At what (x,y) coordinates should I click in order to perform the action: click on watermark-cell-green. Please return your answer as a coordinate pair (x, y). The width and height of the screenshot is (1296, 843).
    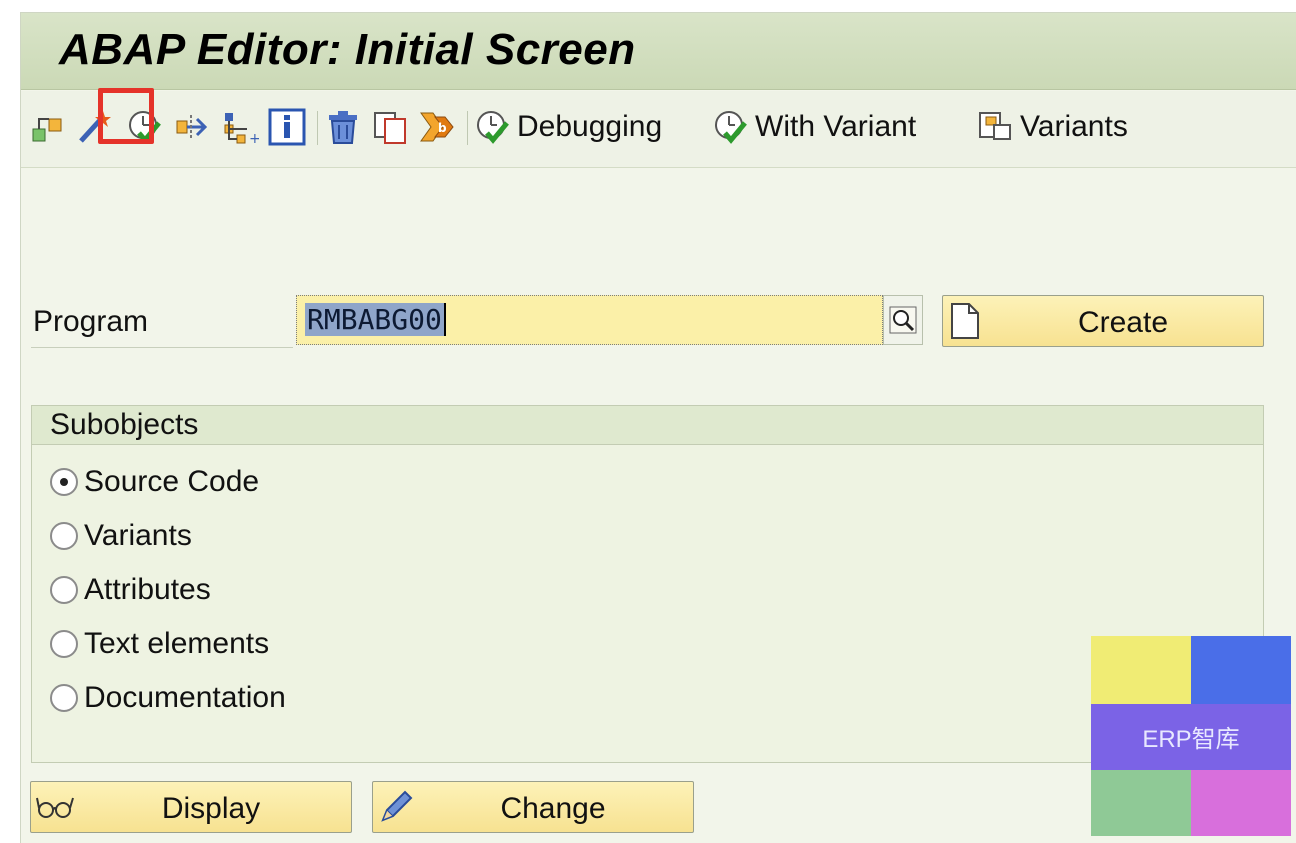
    Looking at the image, I should click on (1141, 803).